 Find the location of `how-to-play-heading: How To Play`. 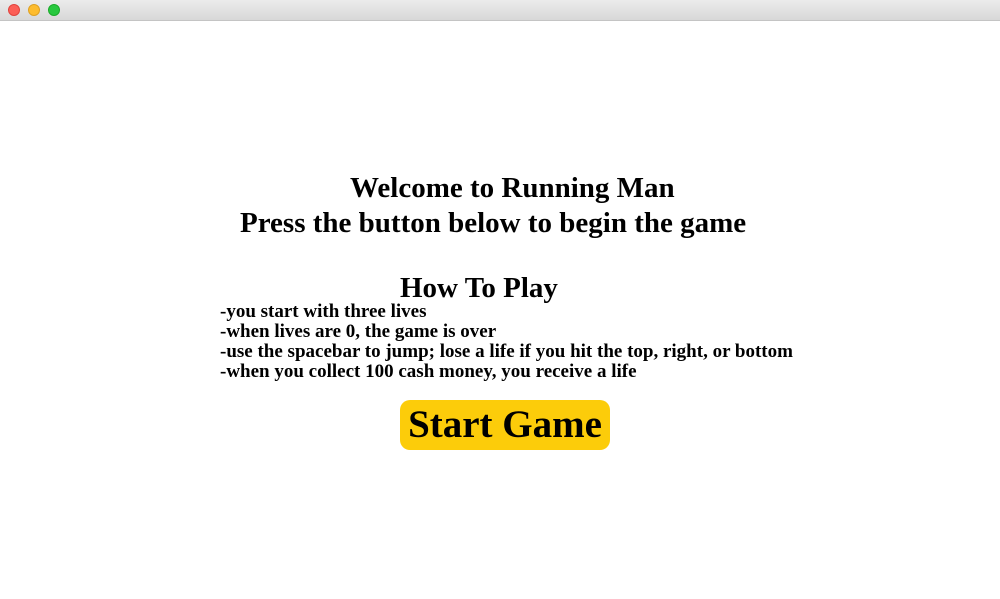

how-to-play-heading: How To Play is located at coordinates (479, 288).